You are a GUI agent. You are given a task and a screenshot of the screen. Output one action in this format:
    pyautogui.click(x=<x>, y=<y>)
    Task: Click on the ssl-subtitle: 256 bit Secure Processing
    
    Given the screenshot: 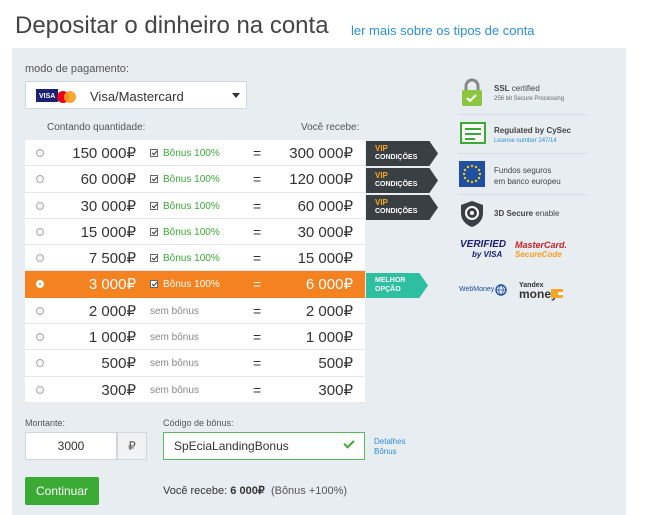 What is the action you would take?
    pyautogui.click(x=529, y=99)
    